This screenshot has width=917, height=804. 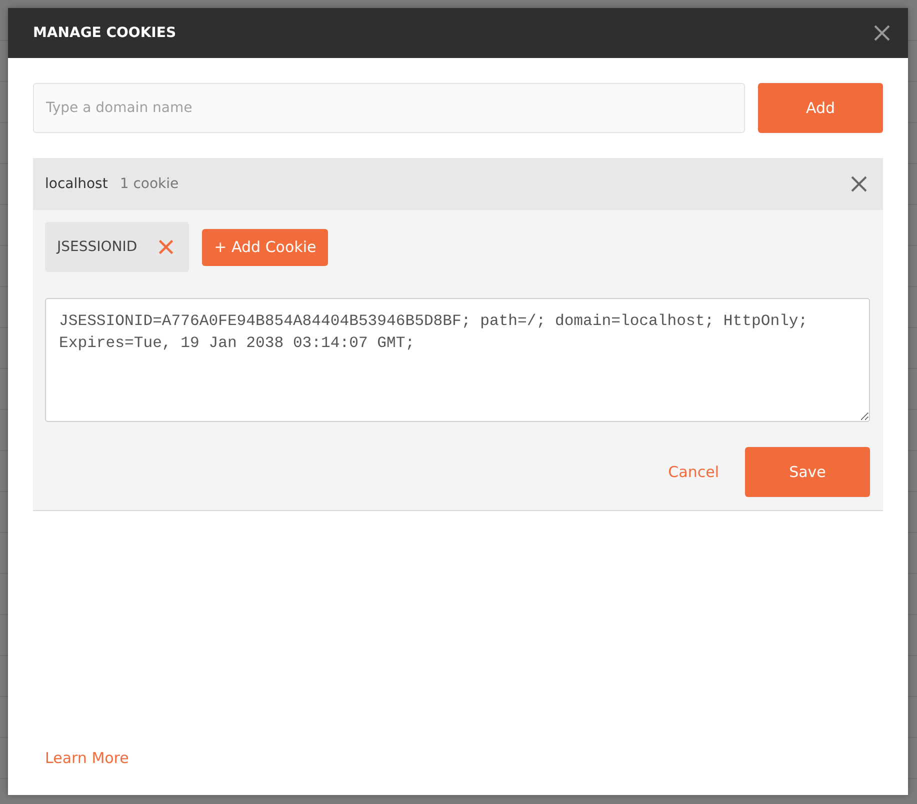 What do you see at coordinates (807, 472) in the screenshot?
I see `save-button: Save` at bounding box center [807, 472].